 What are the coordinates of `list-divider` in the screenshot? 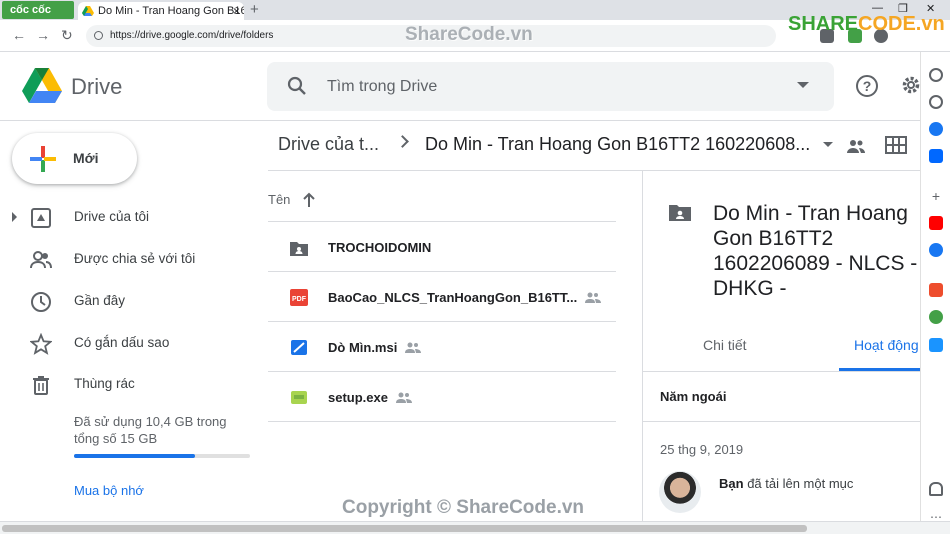 It's located at (442, 421).